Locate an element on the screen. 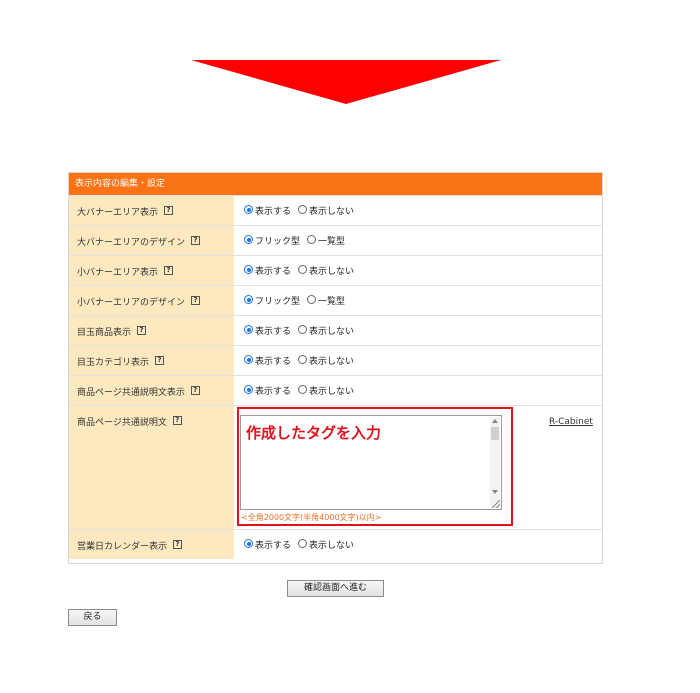 The width and height of the screenshot is (700, 693). scroll-thumb is located at coordinates (495, 433).